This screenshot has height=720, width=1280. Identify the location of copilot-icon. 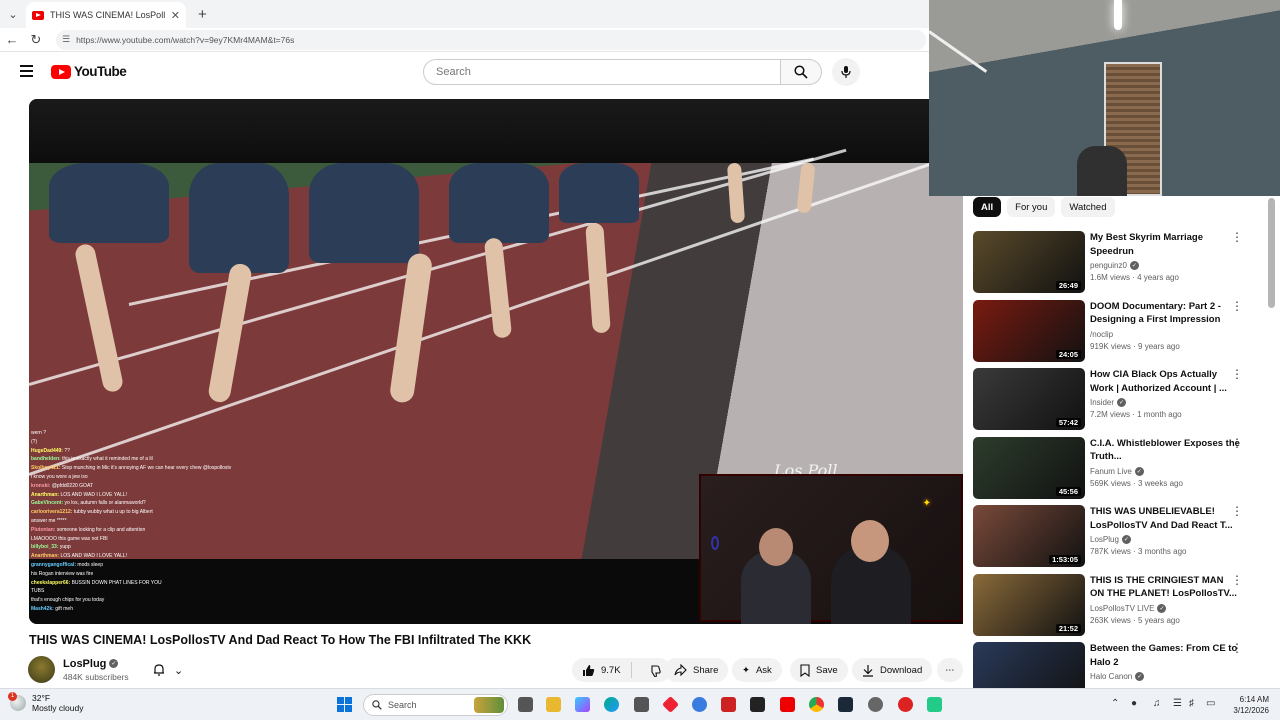
(582, 704).